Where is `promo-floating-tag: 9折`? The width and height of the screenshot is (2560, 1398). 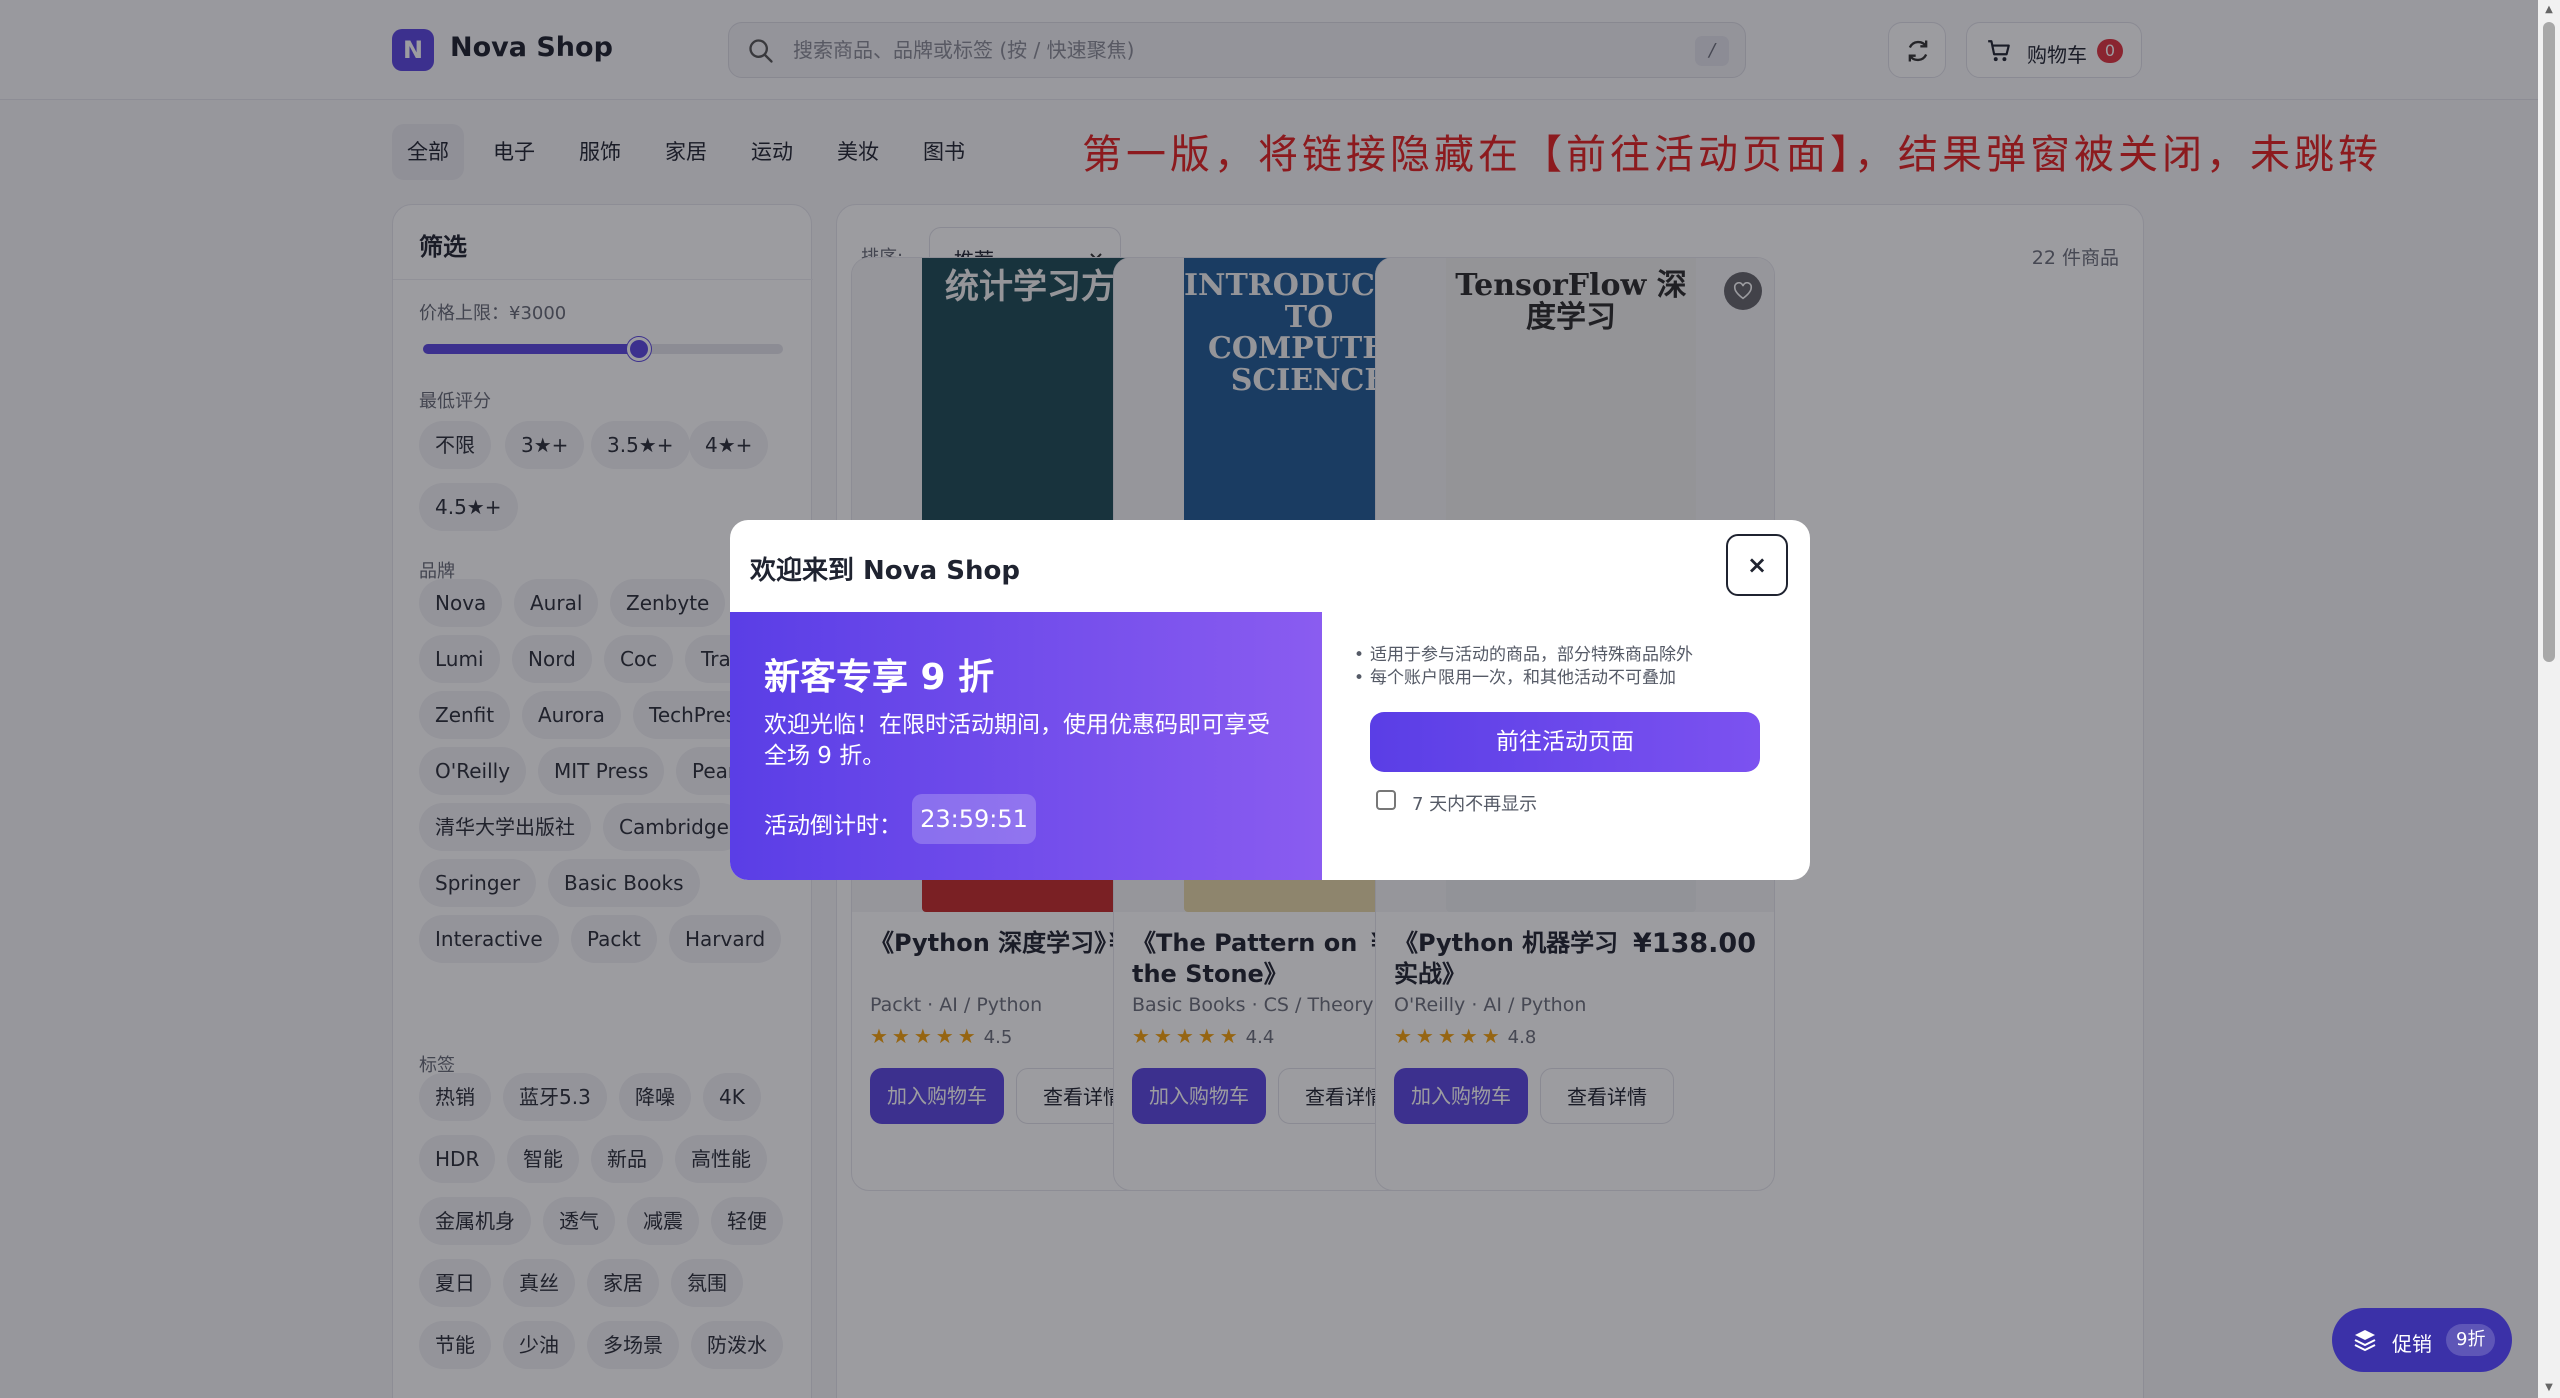
promo-floating-tag: 9折 is located at coordinates (2471, 1340).